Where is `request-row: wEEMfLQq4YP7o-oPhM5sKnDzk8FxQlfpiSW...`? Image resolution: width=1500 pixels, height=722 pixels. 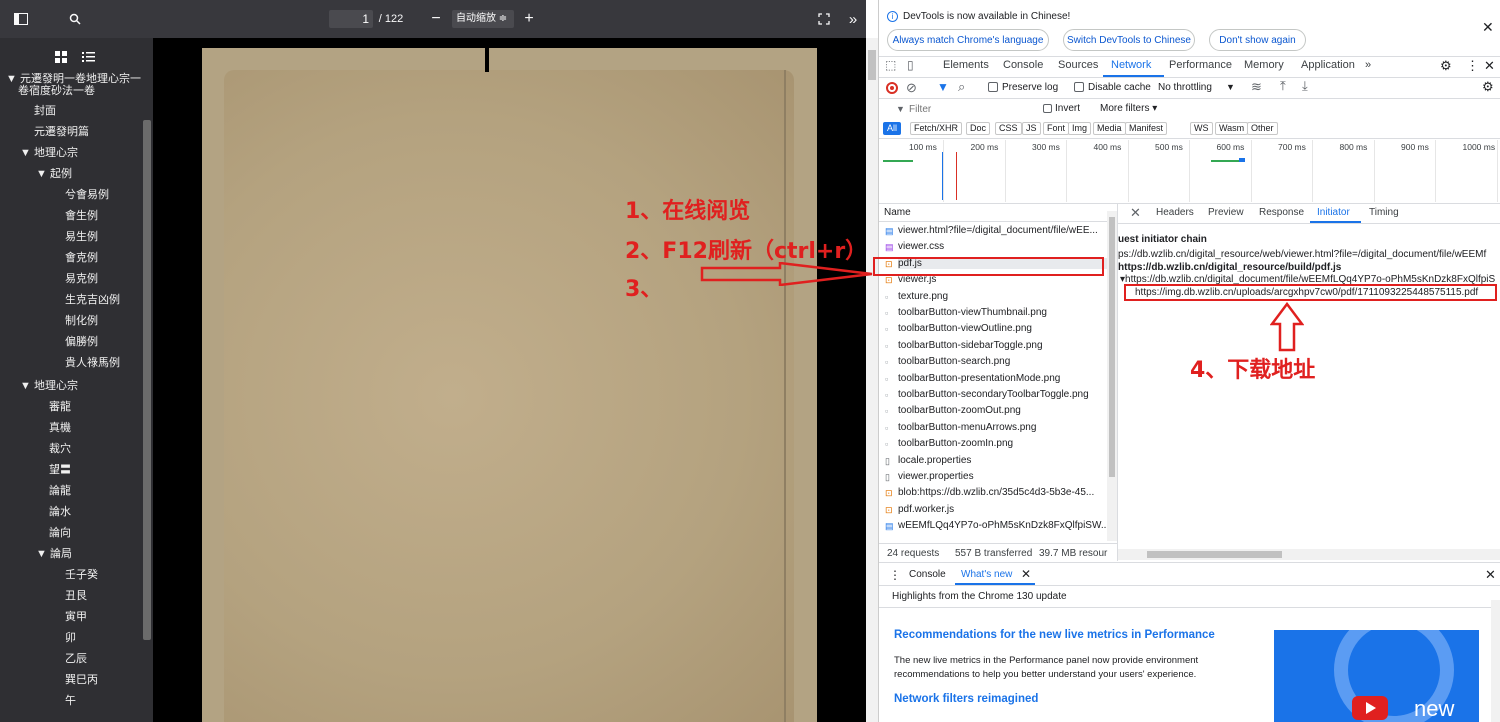 request-row: wEEMfLQq4YP7o-oPhM5sKnDzk8FxQlfpiSW... is located at coordinates (1003, 525).